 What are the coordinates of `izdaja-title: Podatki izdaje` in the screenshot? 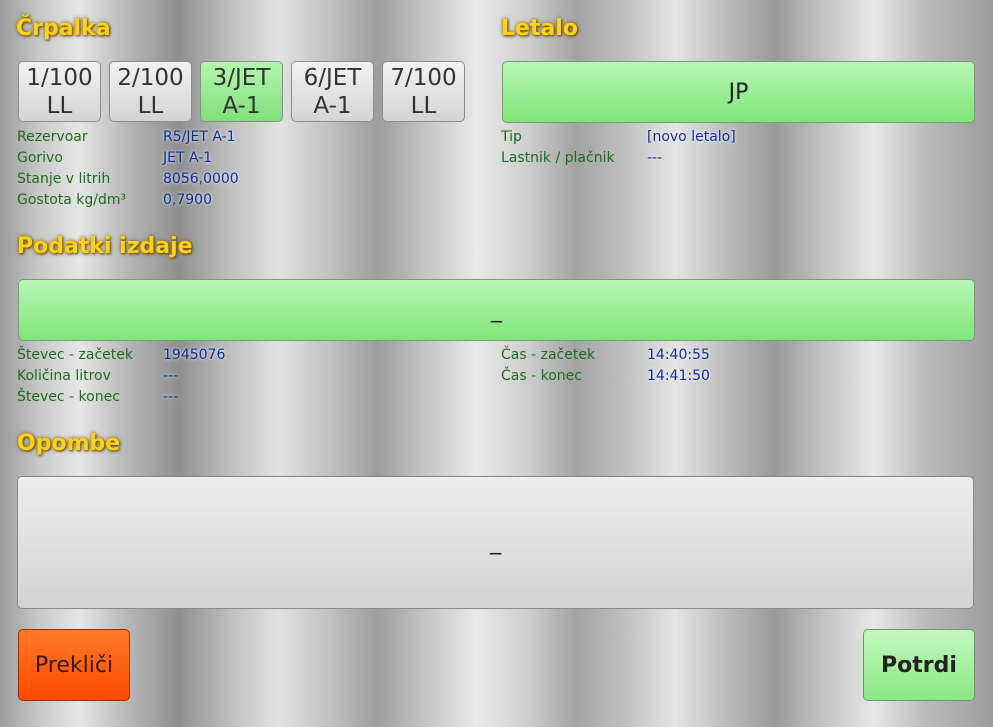 It's located at (105, 246).